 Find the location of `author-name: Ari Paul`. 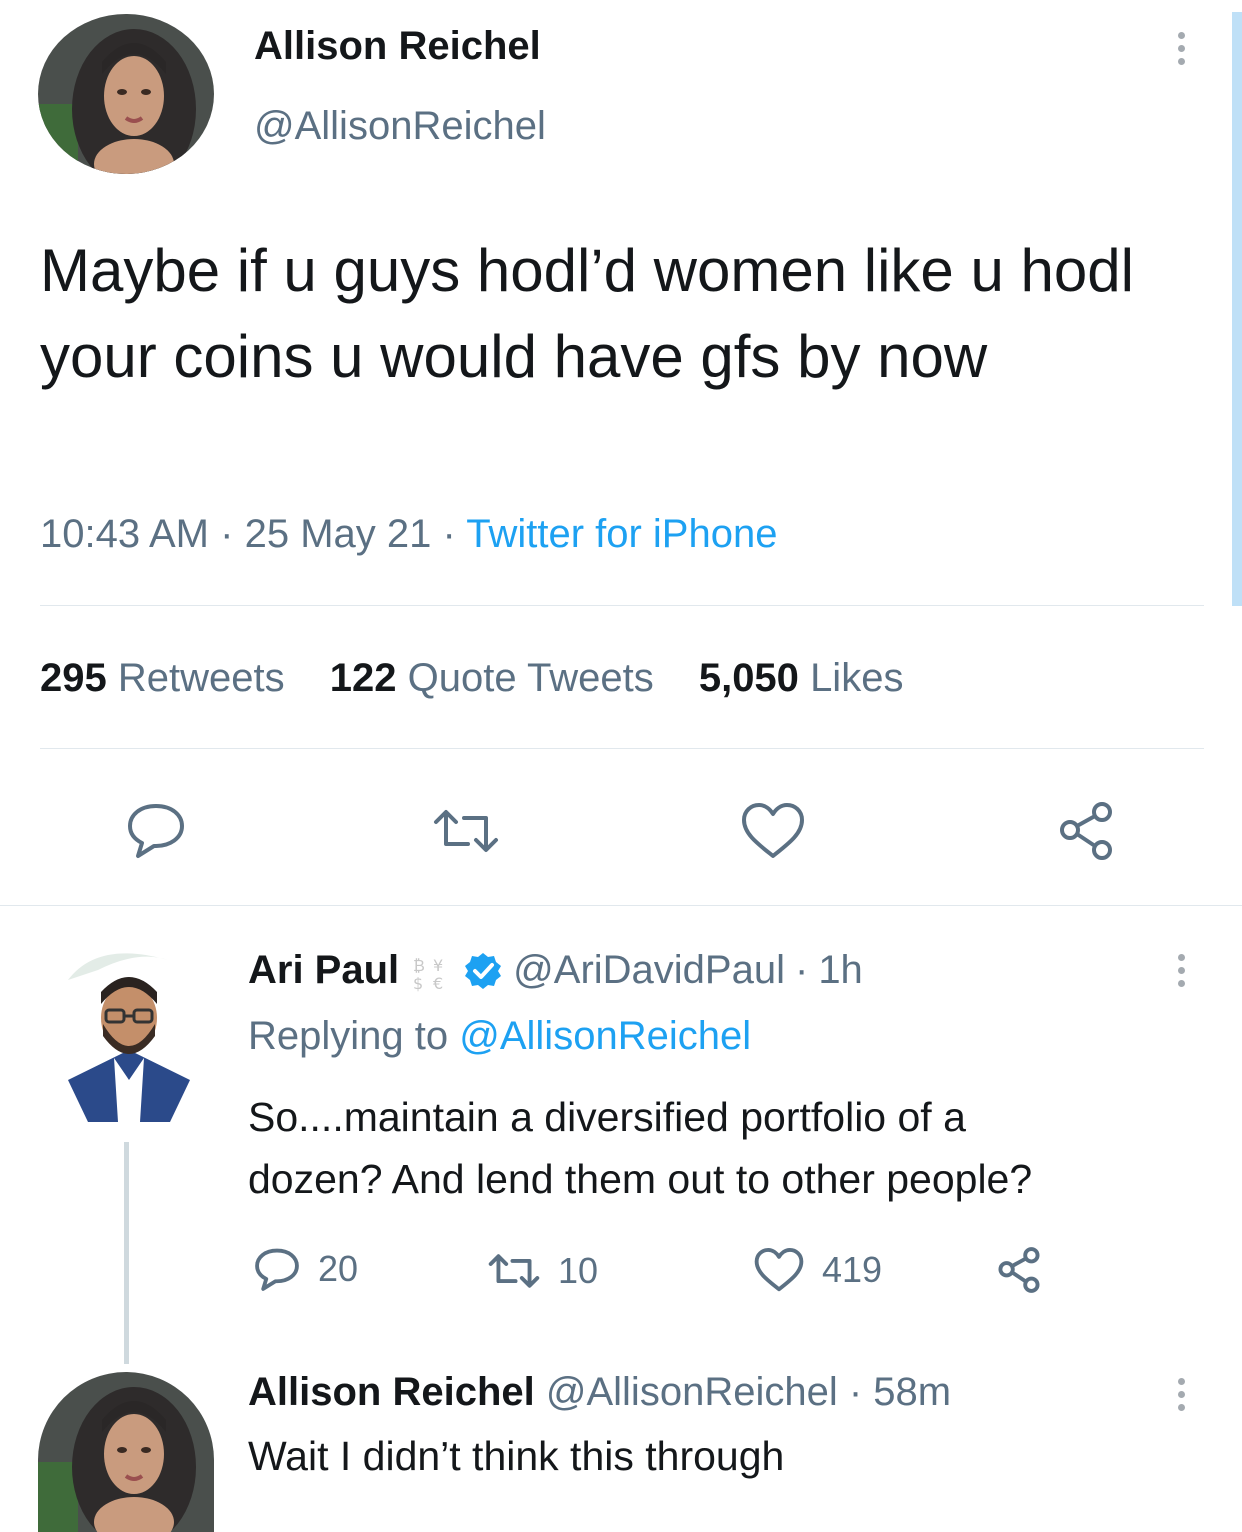

author-name: Ari Paul is located at coordinates (323, 970).